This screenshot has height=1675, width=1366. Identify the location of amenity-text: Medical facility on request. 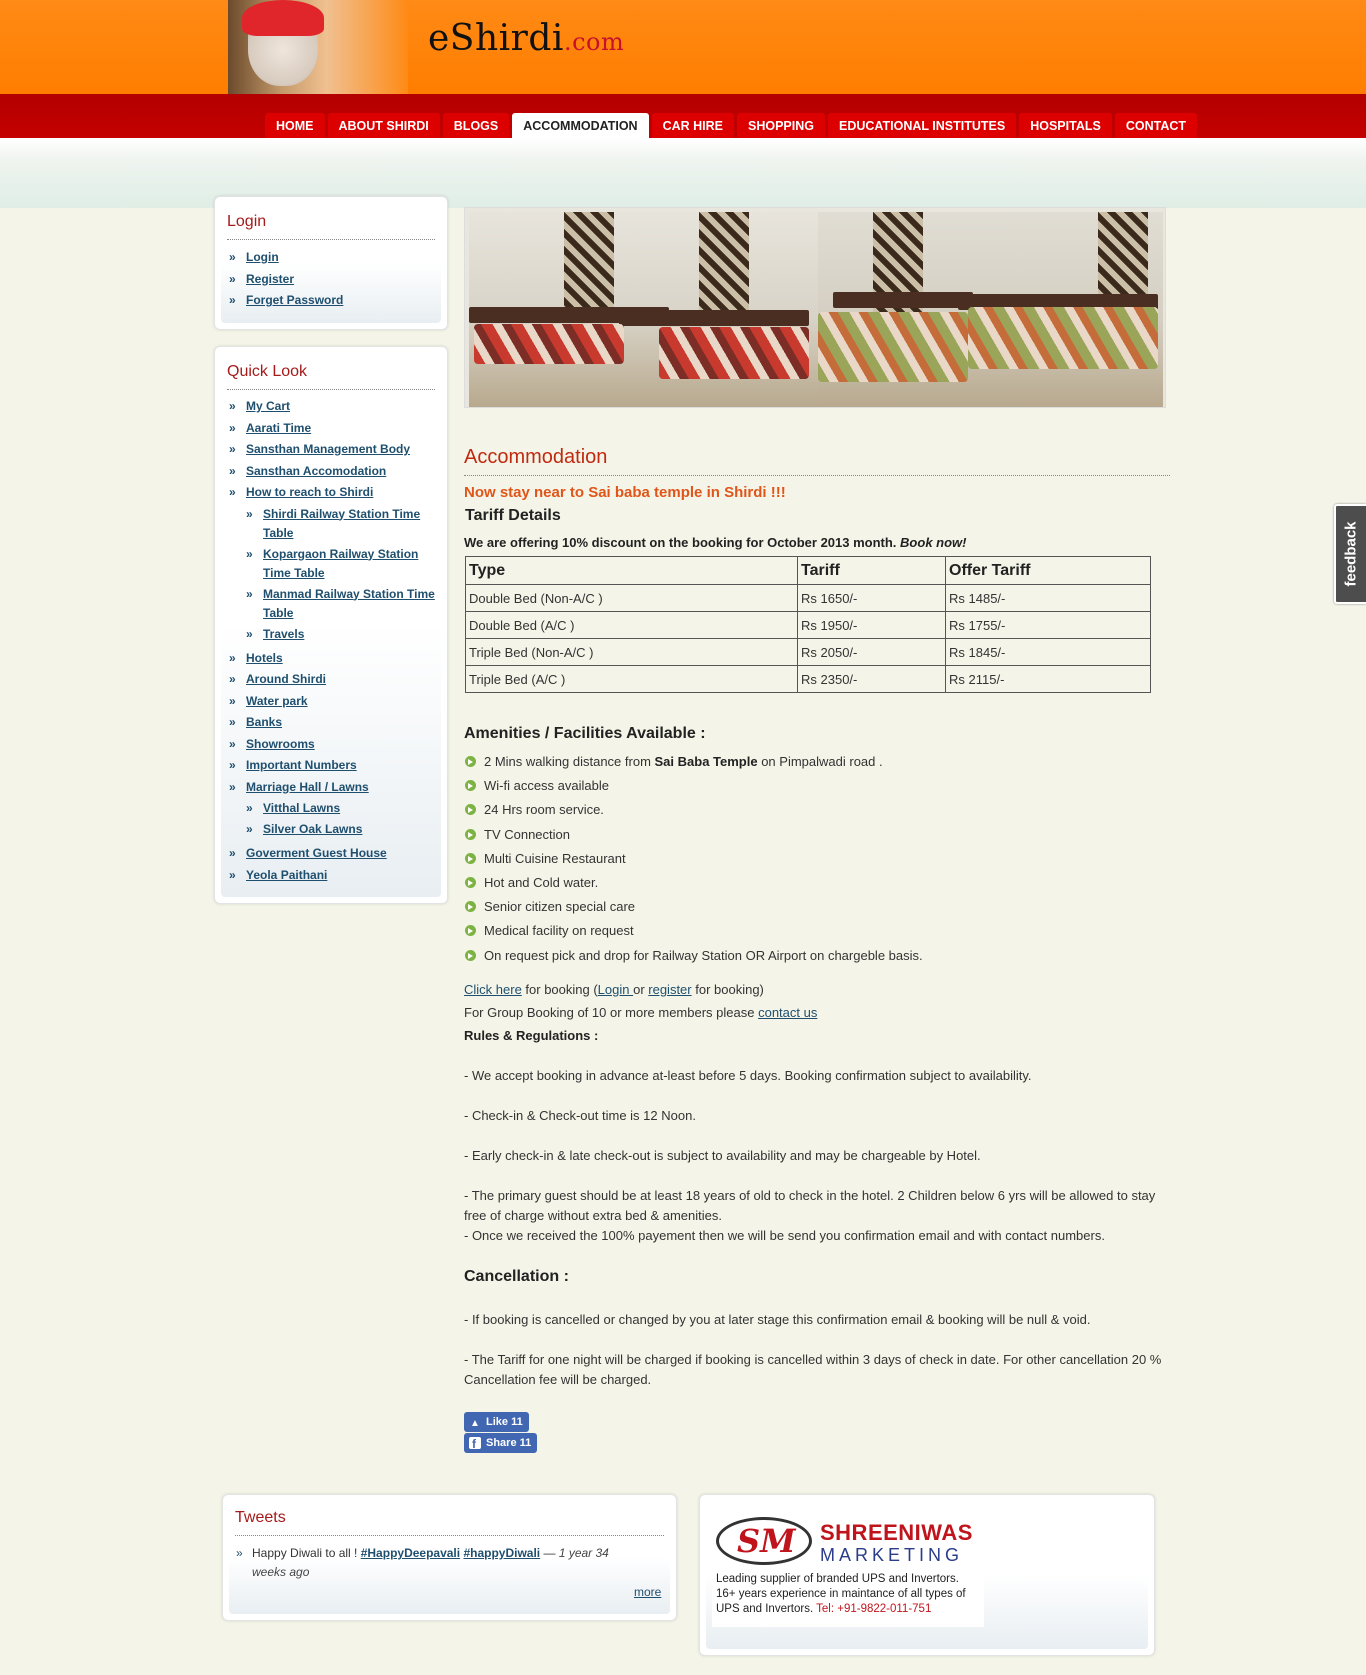
(559, 931).